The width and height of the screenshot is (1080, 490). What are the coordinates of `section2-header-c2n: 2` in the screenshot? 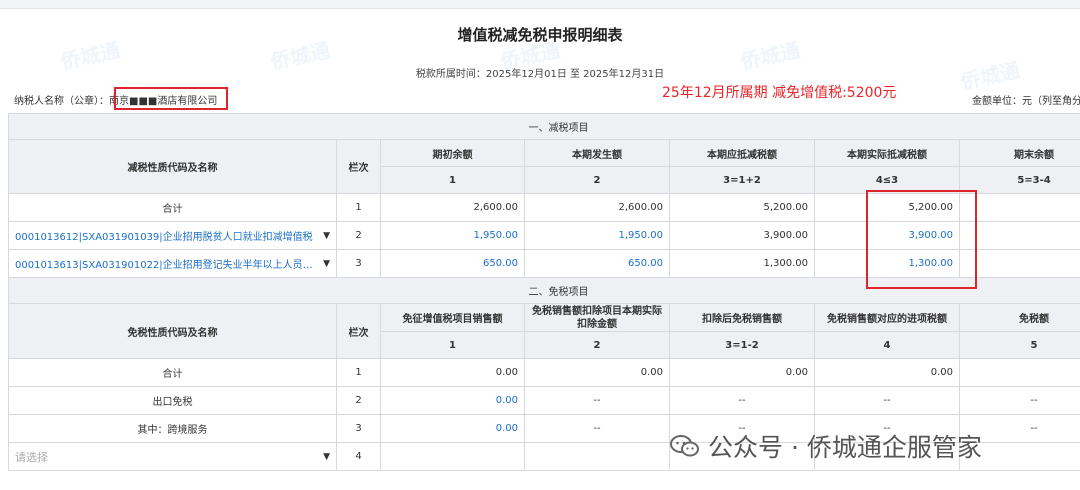 It's located at (597, 345).